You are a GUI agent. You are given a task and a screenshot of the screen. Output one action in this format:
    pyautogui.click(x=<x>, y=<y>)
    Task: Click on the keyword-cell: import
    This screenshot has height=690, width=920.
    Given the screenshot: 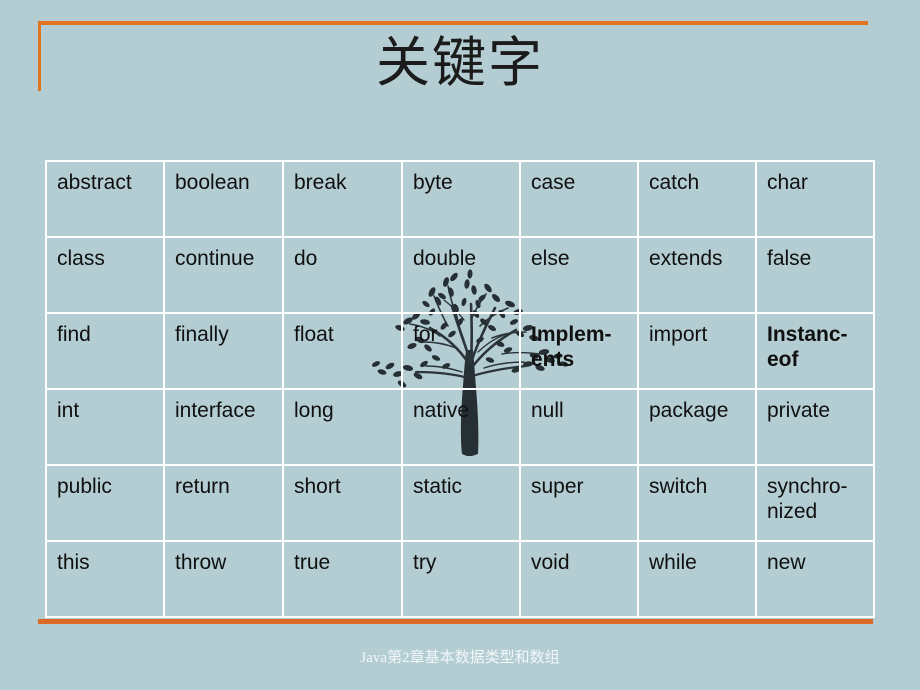 What is the action you would take?
    pyautogui.click(x=697, y=351)
    